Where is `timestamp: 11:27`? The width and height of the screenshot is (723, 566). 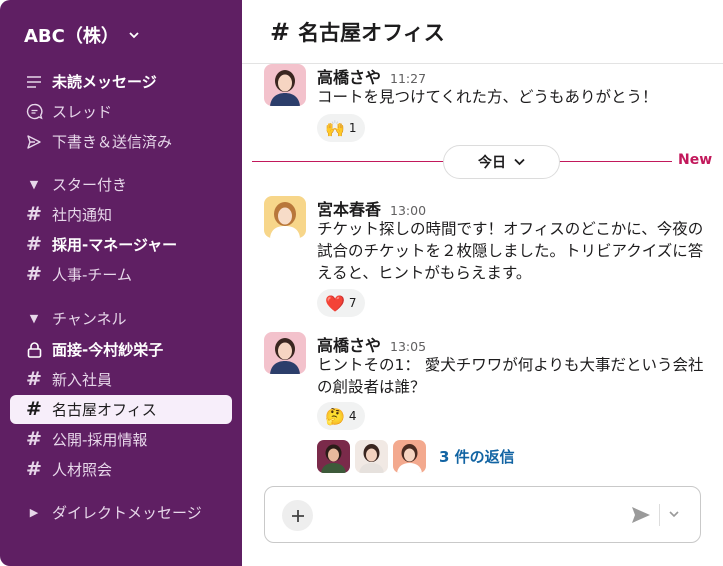 timestamp: 11:27 is located at coordinates (408, 78).